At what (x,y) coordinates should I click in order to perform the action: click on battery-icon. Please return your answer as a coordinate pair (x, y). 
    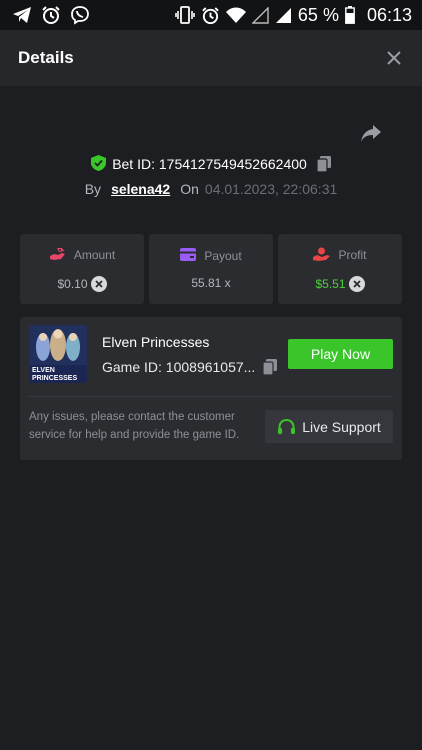
    Looking at the image, I should click on (350, 15).